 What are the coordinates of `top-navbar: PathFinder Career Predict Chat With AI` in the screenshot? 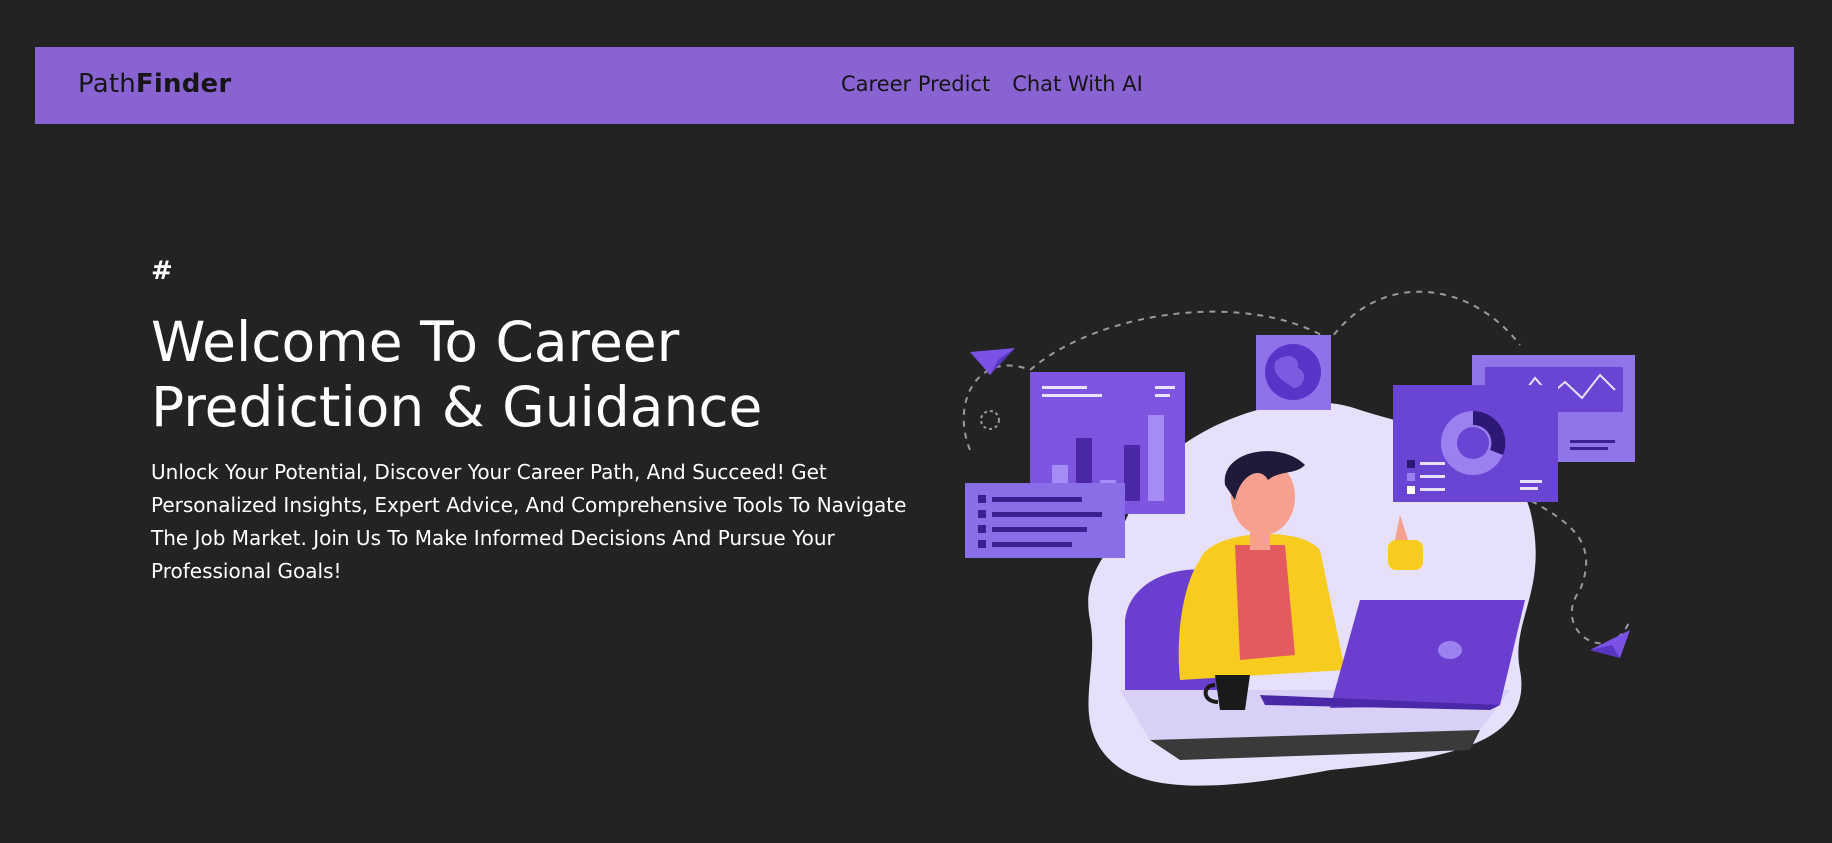 It's located at (914, 85).